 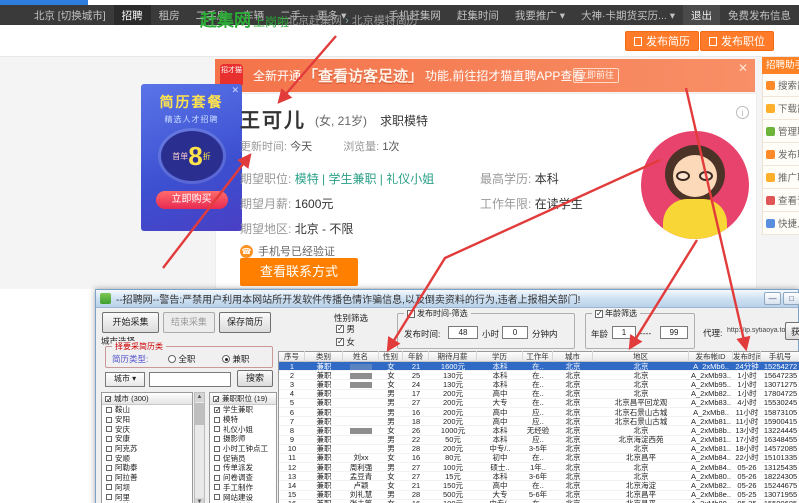 What do you see at coordinates (573, 500) in the screenshot?
I see `table-cell: 北京` at bounding box center [573, 500].